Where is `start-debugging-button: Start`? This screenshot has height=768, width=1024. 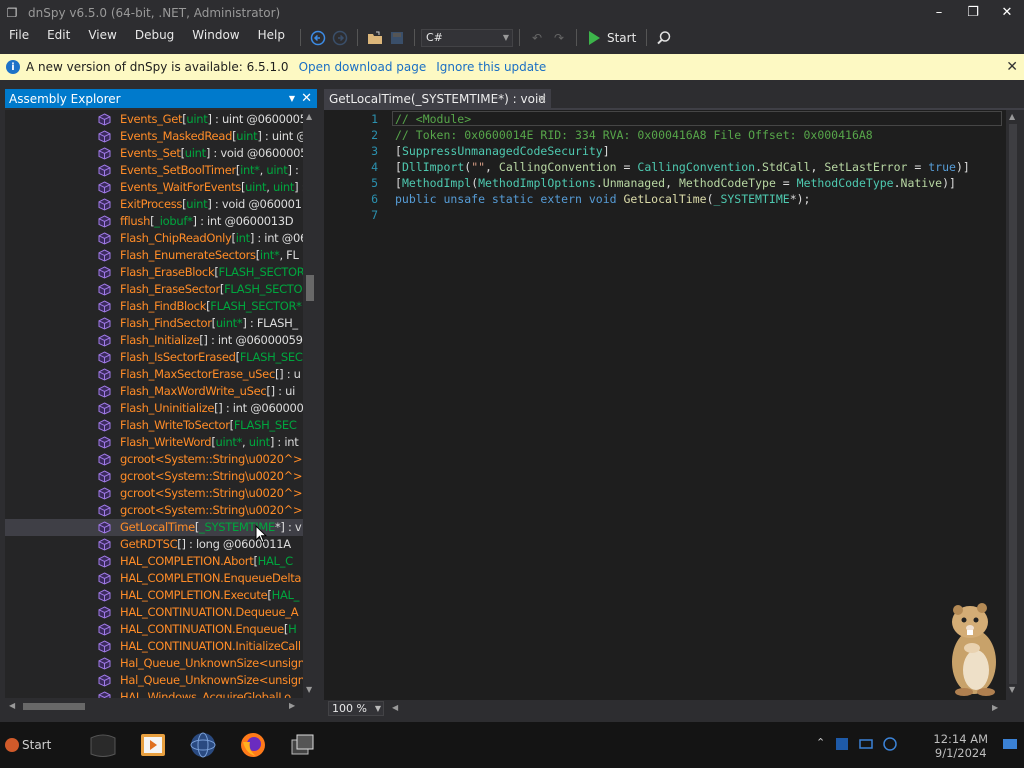
start-debugging-button: Start is located at coordinates (612, 37).